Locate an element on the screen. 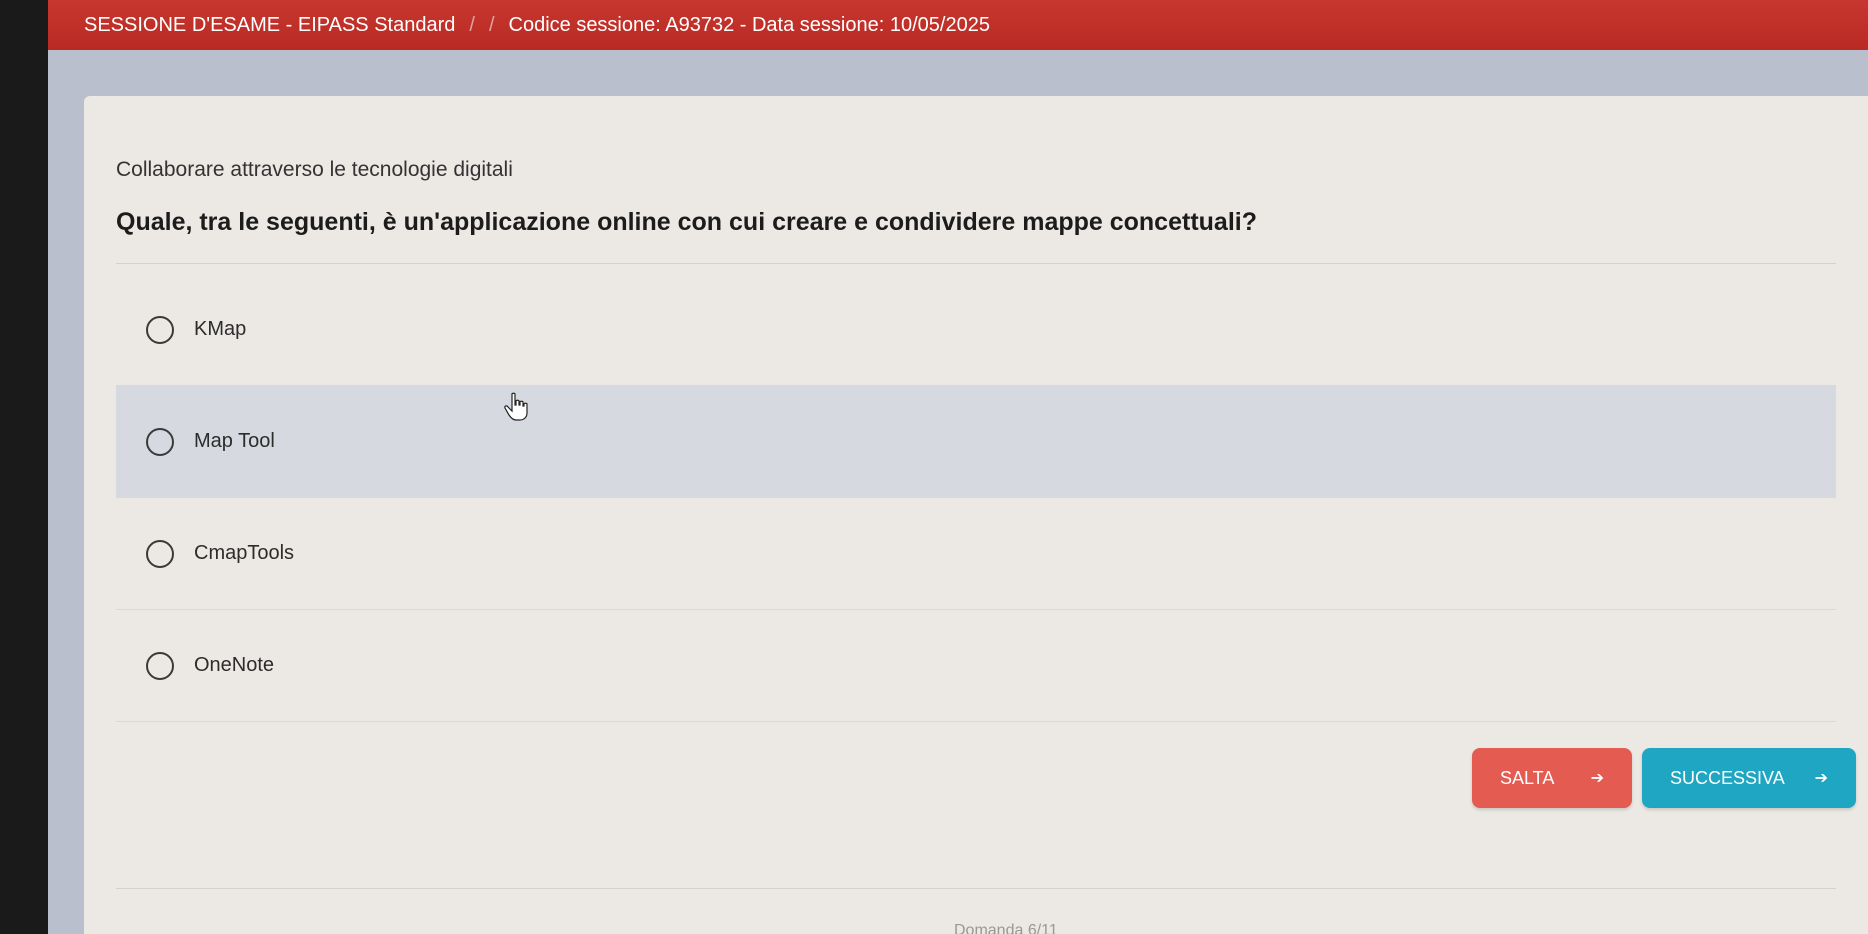 The width and height of the screenshot is (1868, 934). page-indicator: Domanda 6/11 is located at coordinates (1006, 928).